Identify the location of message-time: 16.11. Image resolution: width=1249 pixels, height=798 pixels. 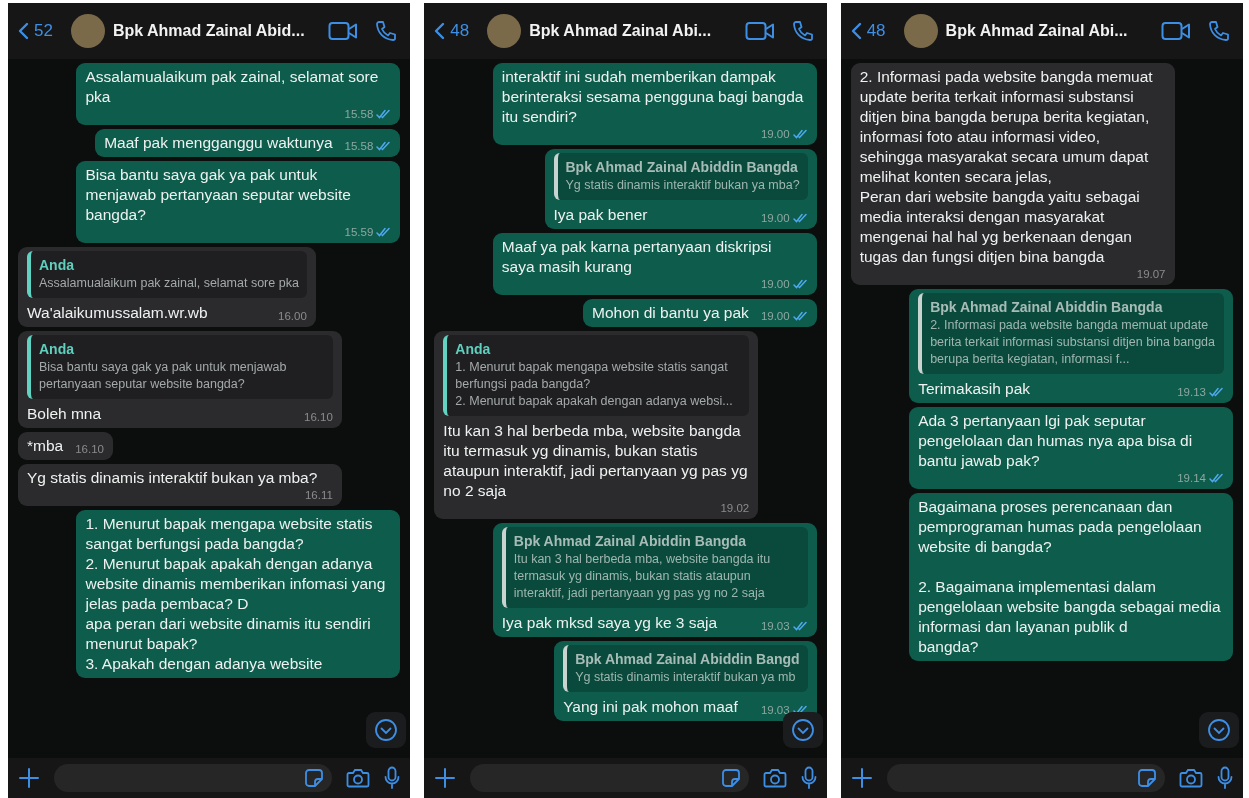
(318, 495).